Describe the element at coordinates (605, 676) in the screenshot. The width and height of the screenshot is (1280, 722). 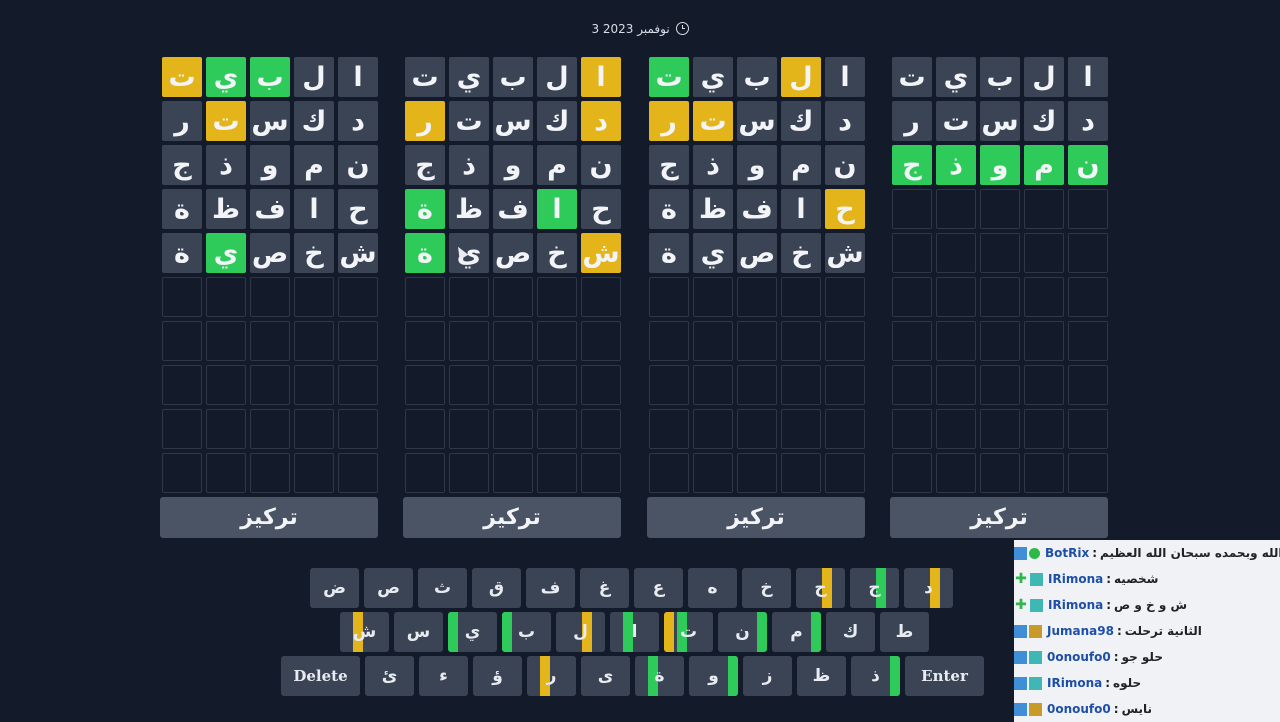
I see `letter-key: ى` at that location.